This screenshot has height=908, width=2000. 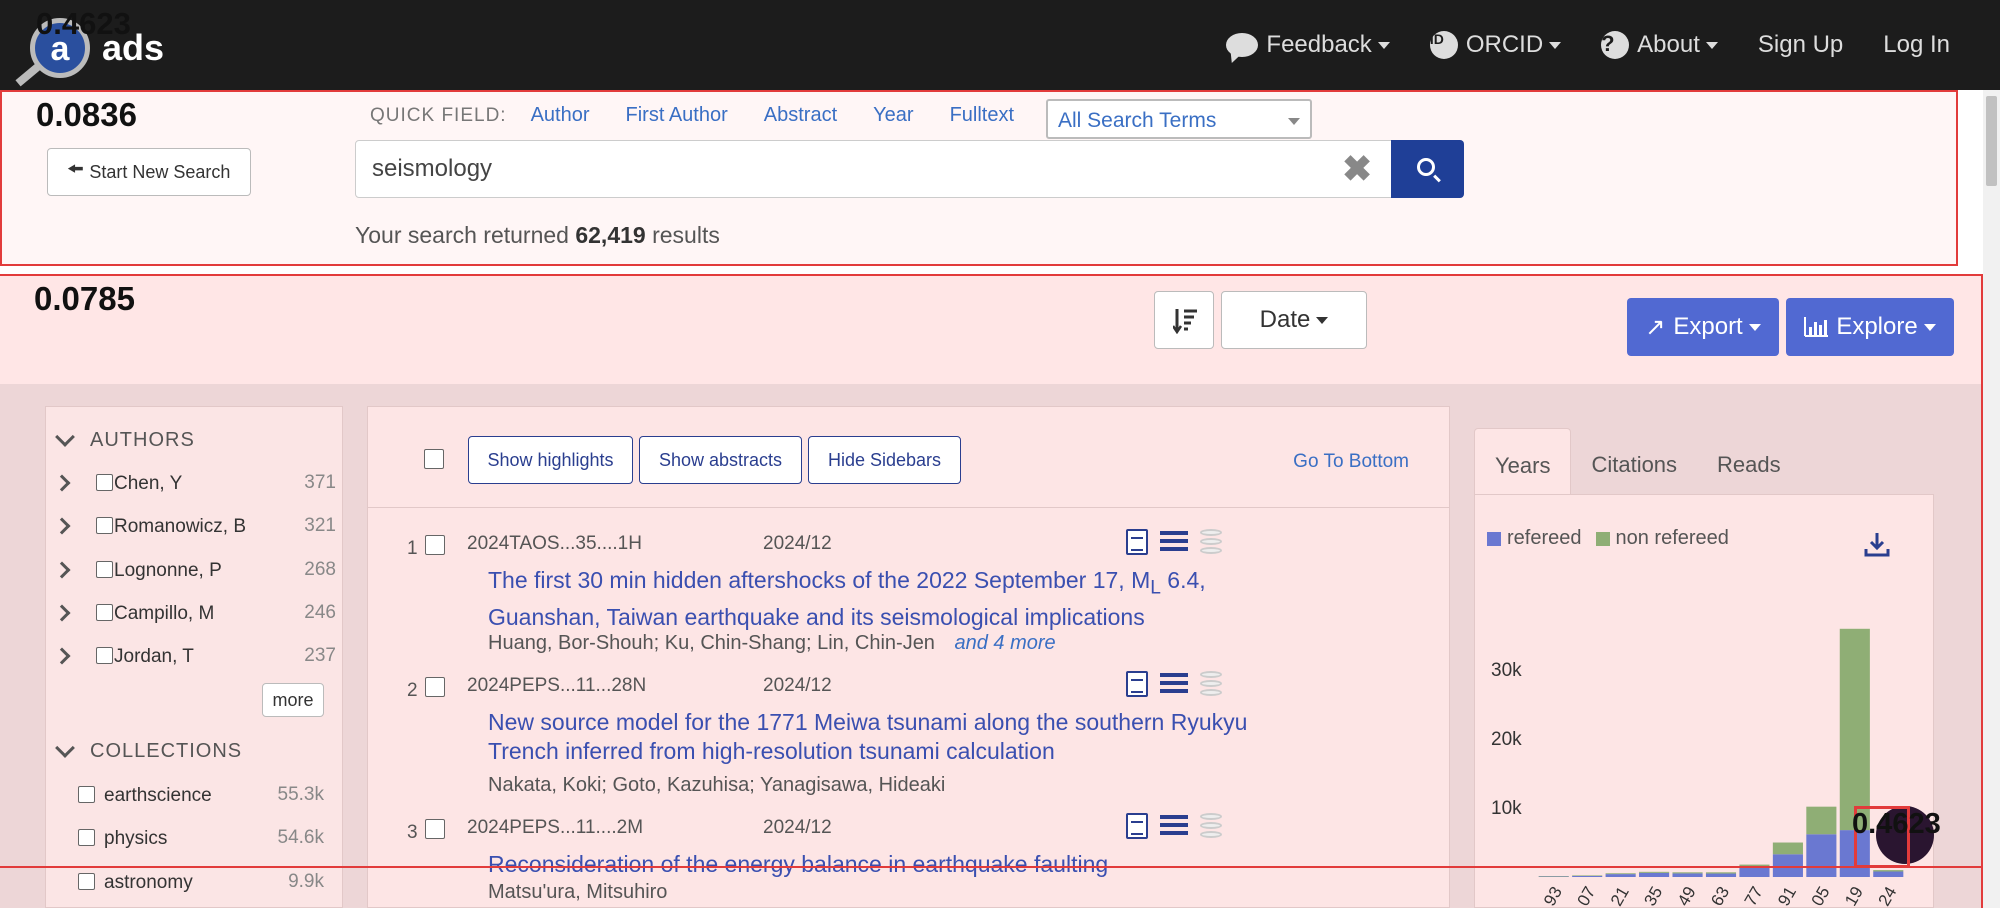 What do you see at coordinates (884, 460) in the screenshot?
I see `hide-sidebars-button: Hide Sidebars` at bounding box center [884, 460].